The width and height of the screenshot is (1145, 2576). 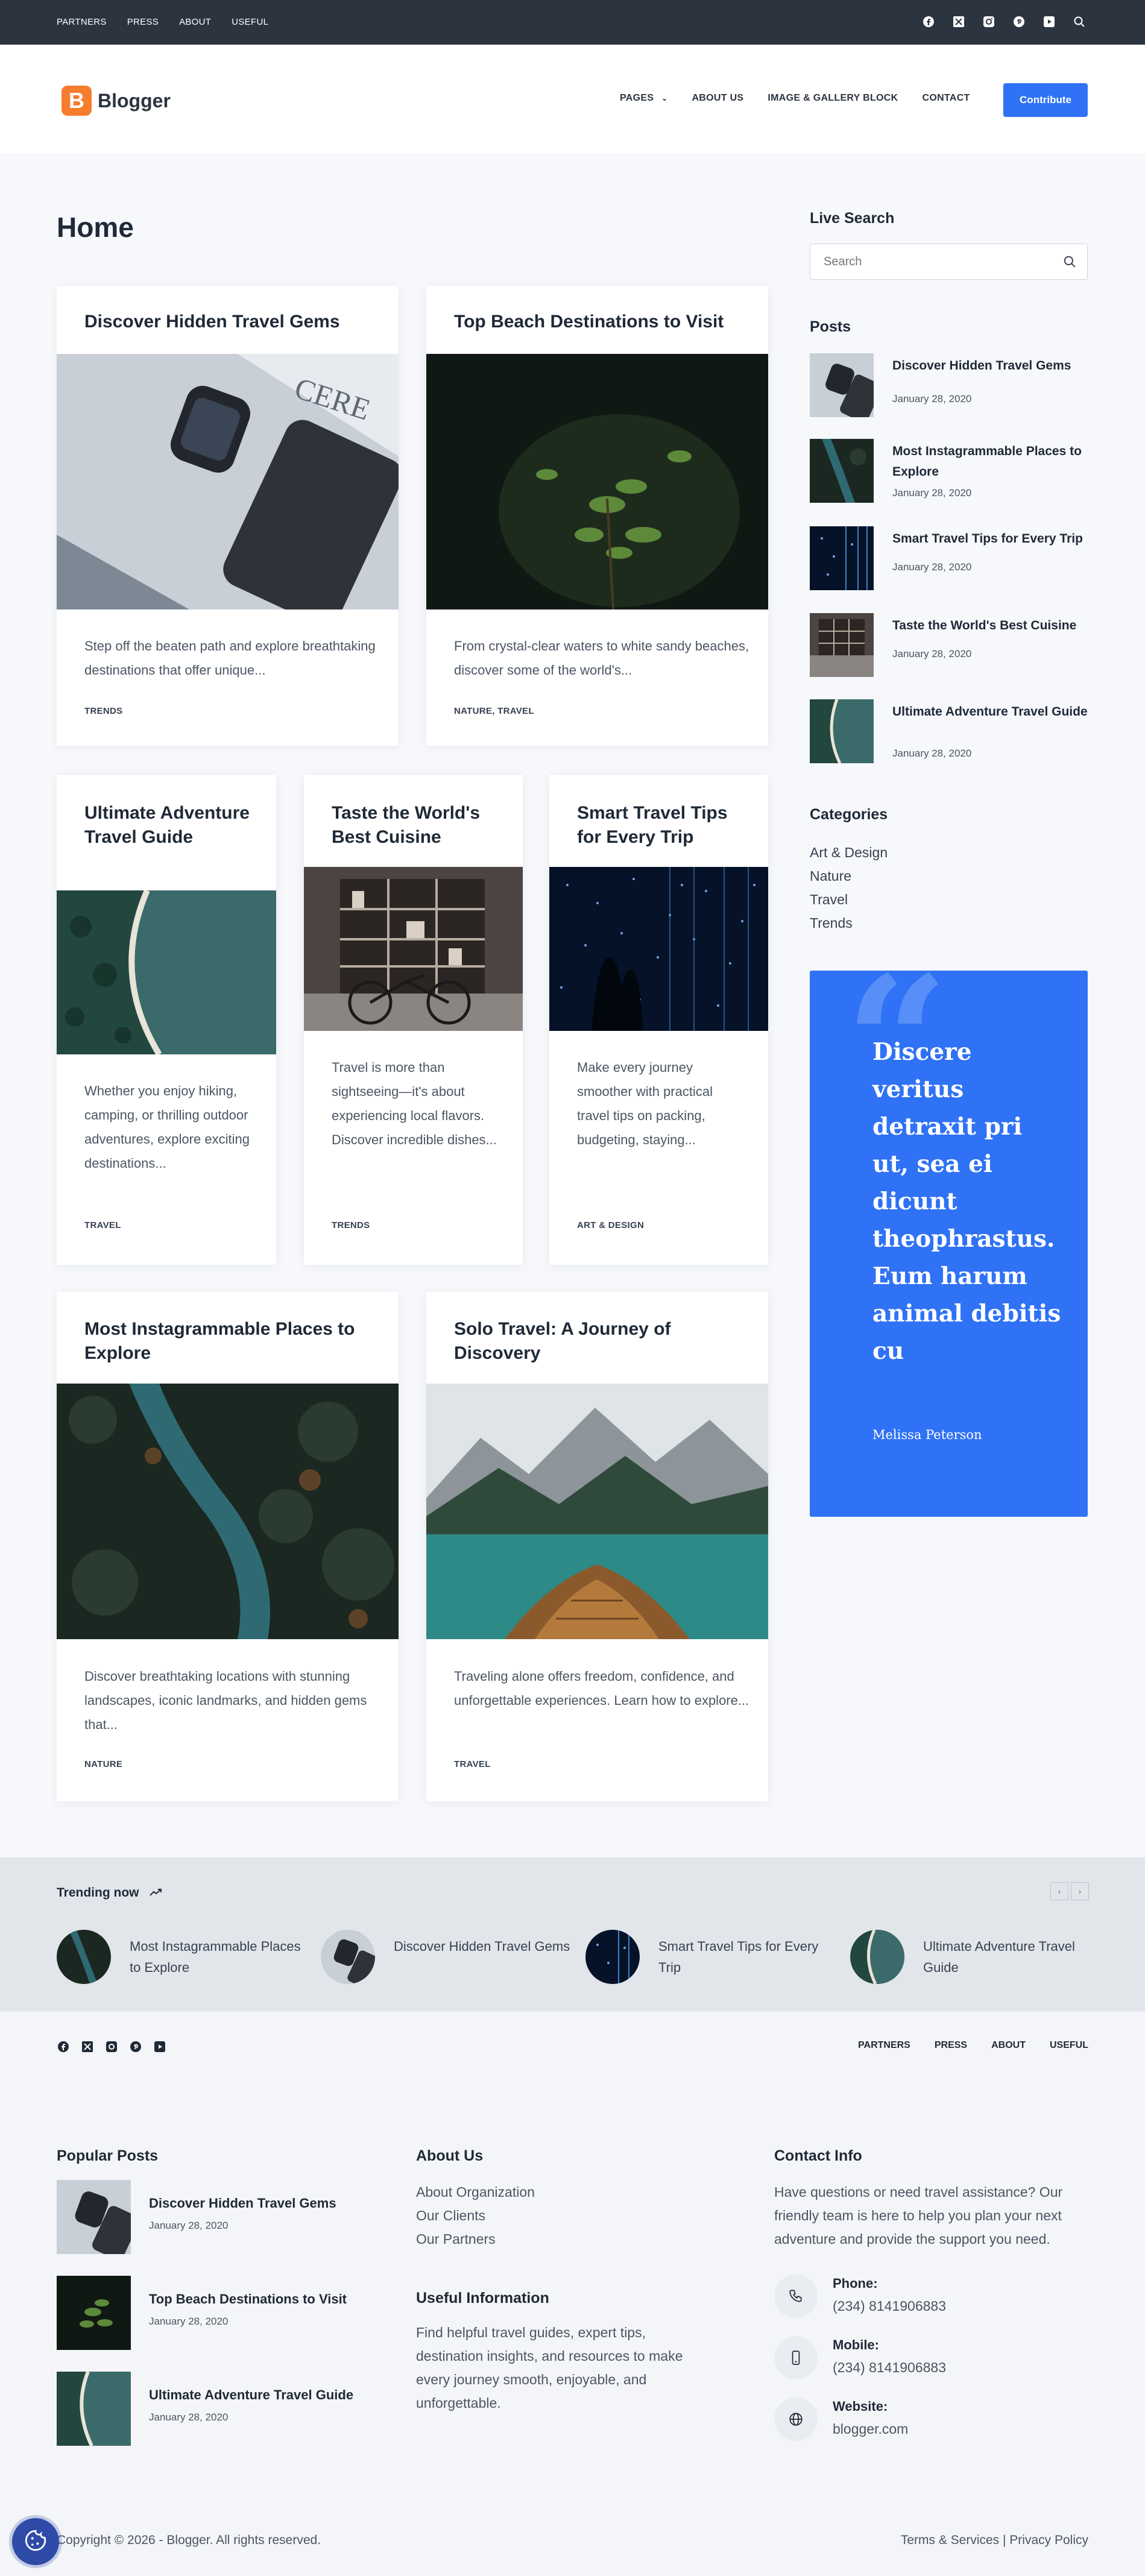 I want to click on post-category: TRENDS, so click(x=351, y=1225).